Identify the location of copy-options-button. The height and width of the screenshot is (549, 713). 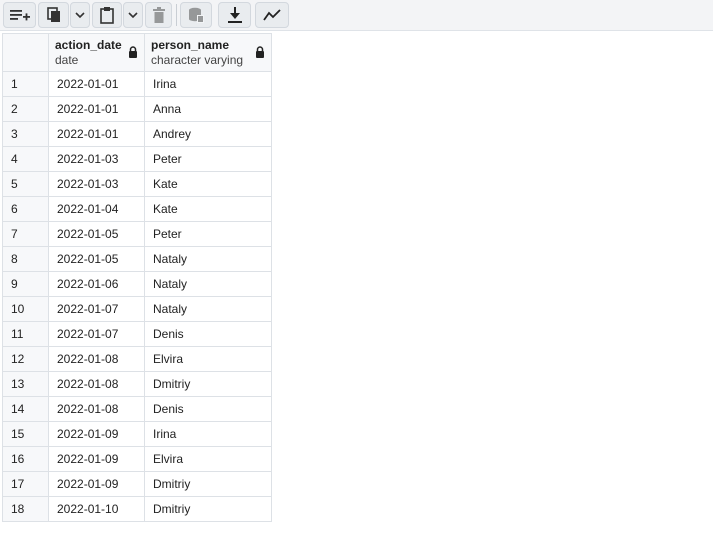
(80, 15).